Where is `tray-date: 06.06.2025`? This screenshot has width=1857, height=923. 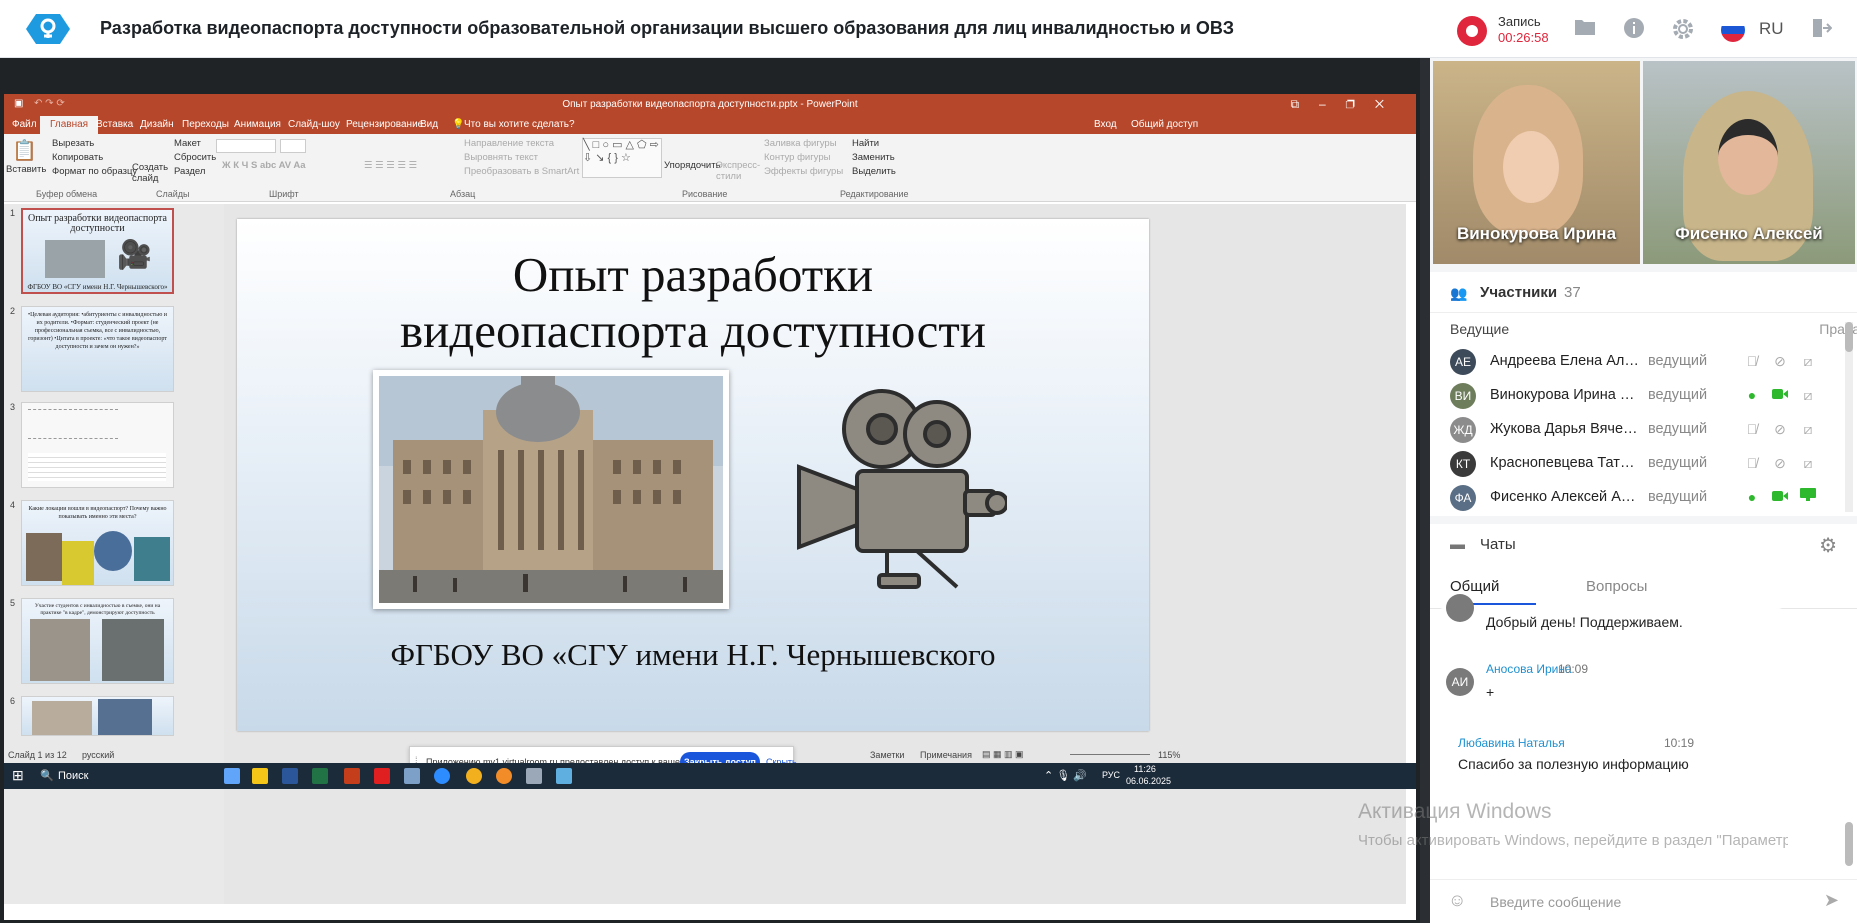 tray-date: 06.06.2025 is located at coordinates (1148, 781).